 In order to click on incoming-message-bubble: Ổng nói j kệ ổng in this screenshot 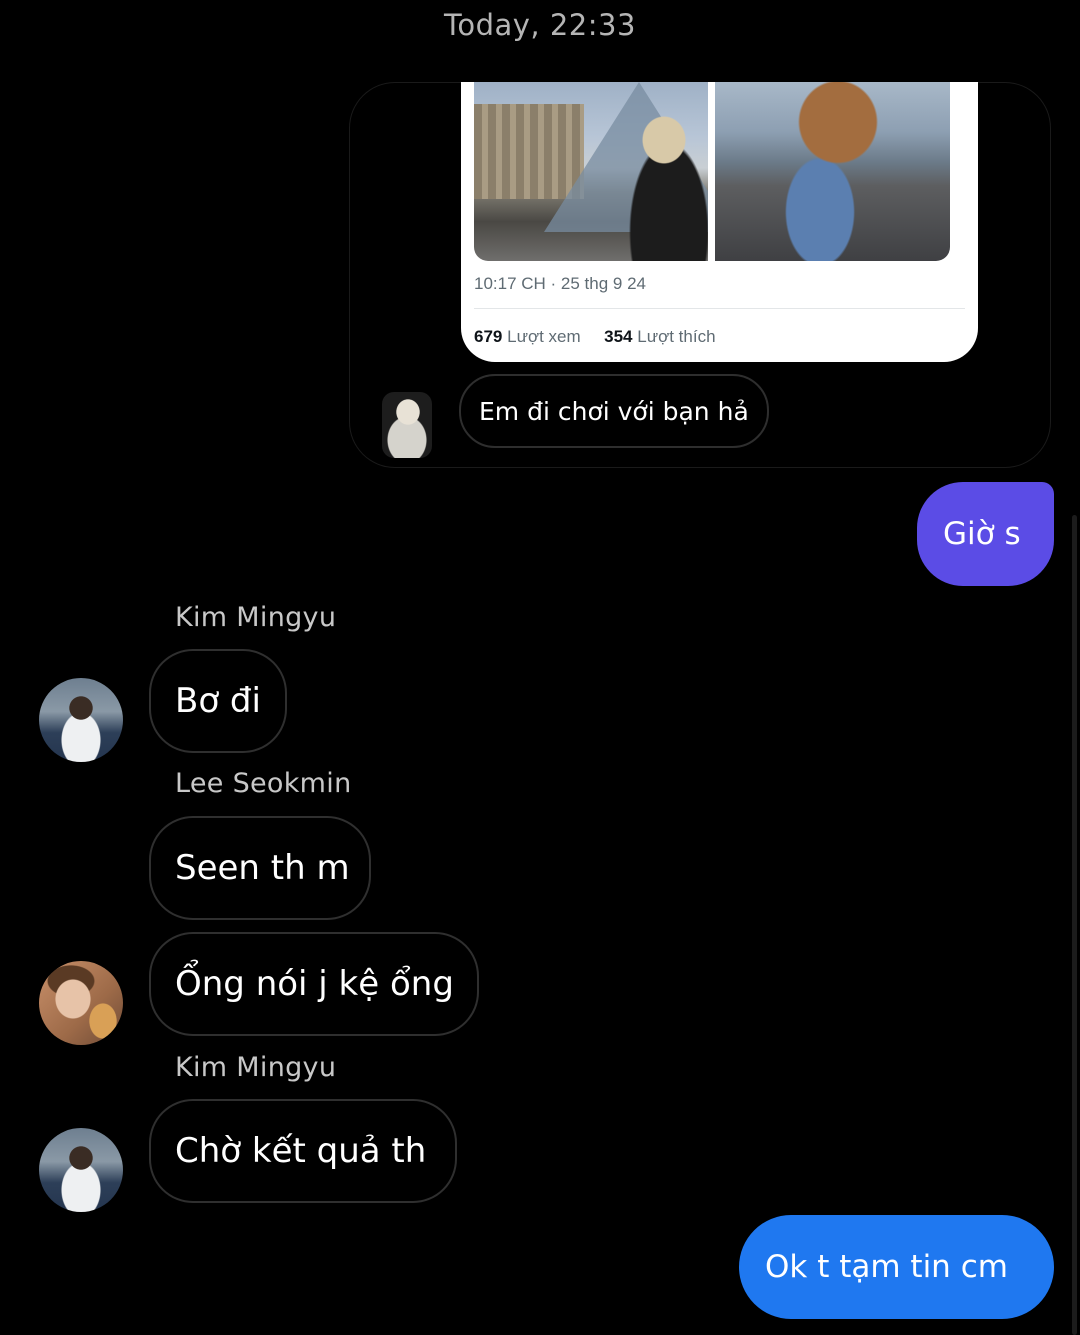, I will do `click(314, 984)`.